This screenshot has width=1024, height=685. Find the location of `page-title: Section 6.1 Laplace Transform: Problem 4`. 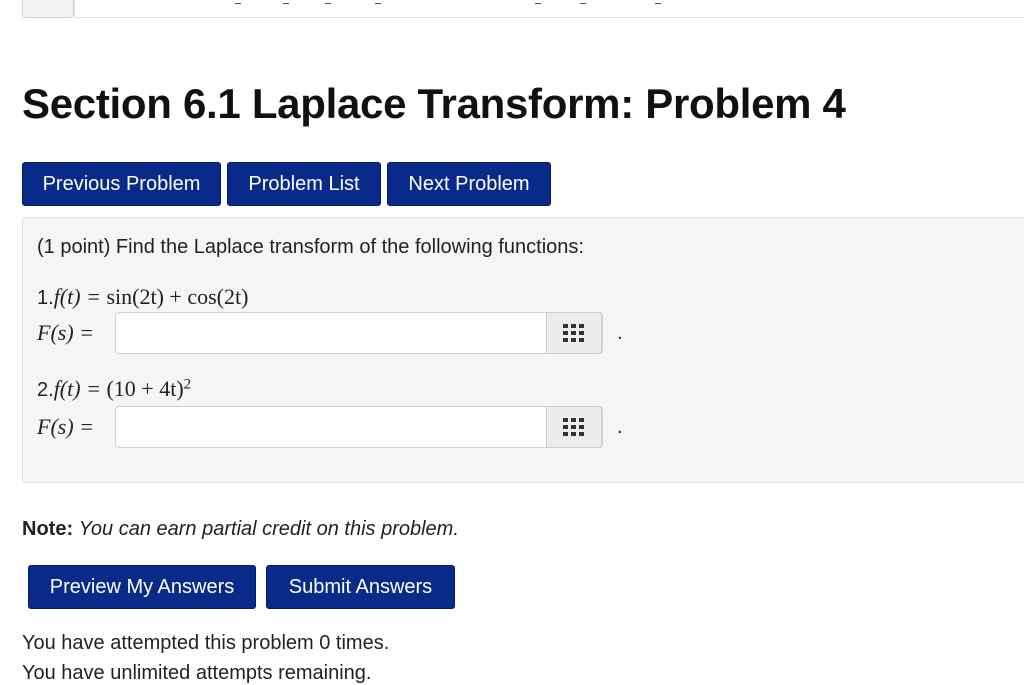

page-title: Section 6.1 Laplace Transform: Problem 4 is located at coordinates (434, 103).